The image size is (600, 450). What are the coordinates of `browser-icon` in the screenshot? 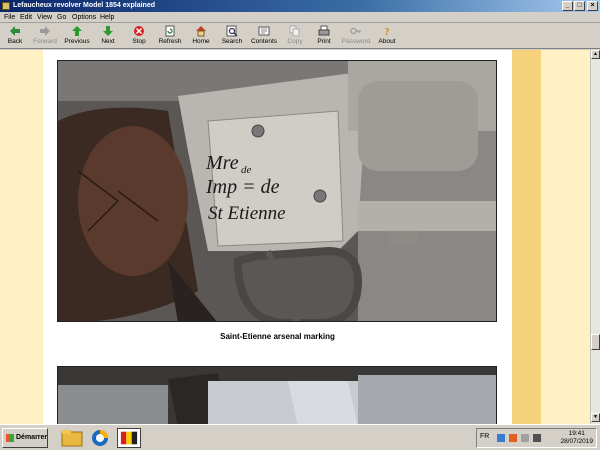 It's located at (100, 438).